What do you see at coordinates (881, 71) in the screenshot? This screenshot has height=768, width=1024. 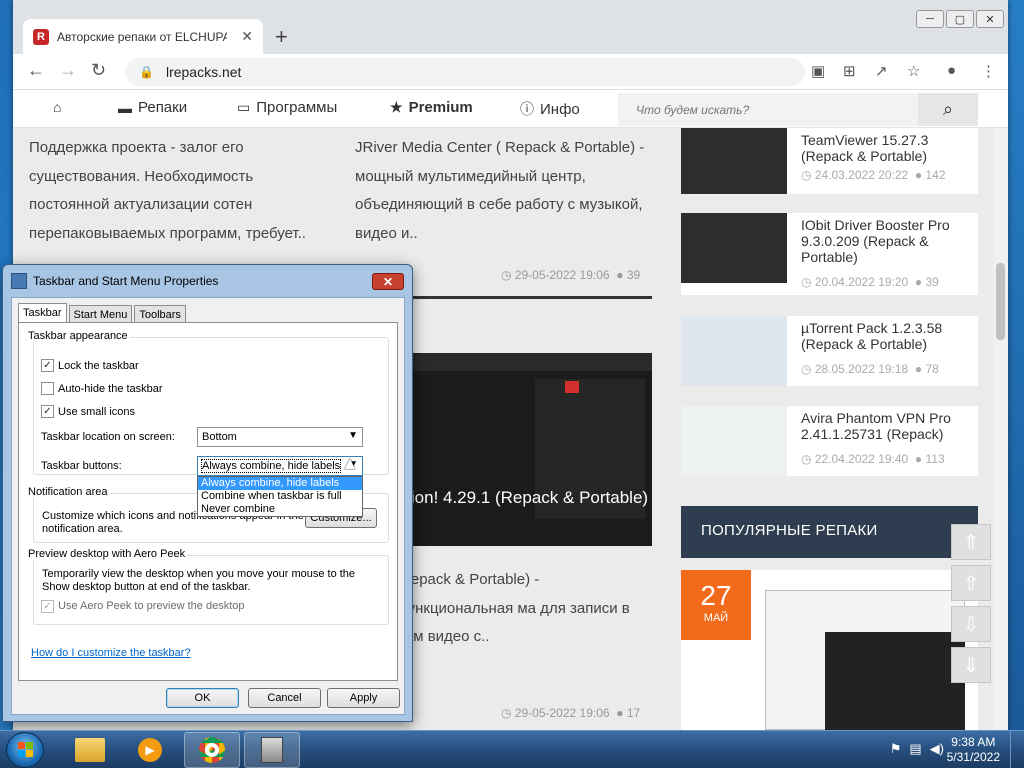 I see `share-icon: ↗` at bounding box center [881, 71].